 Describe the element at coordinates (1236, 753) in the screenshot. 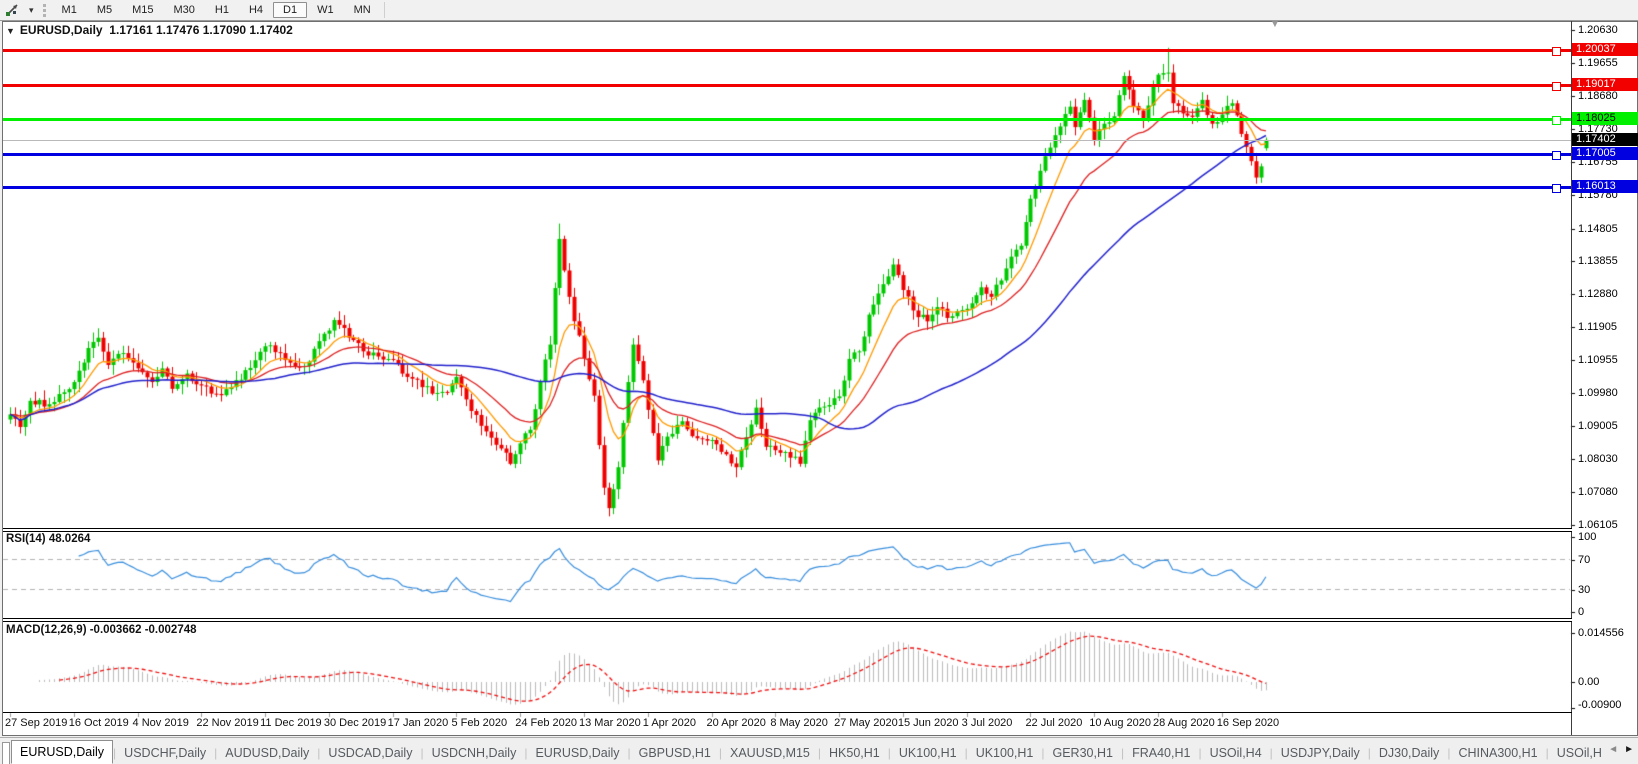

I see `chart-tab-usoil-h4: USOil,H4` at that location.